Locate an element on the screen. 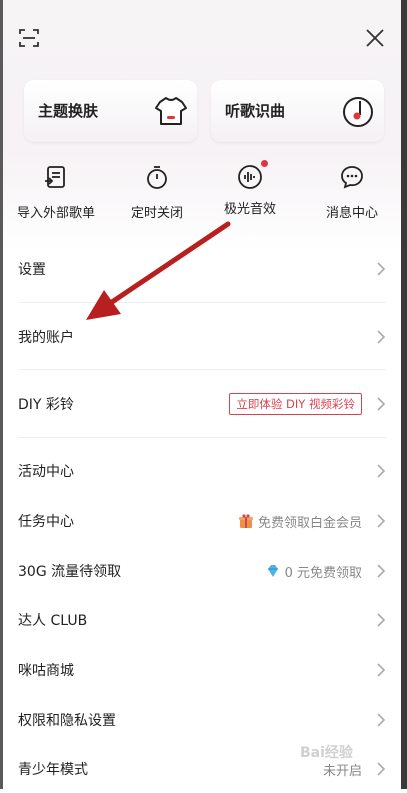 Image resolution: width=407 pixels, height=793 pixels. menu-label: 30G 流量待领取 is located at coordinates (70, 572).